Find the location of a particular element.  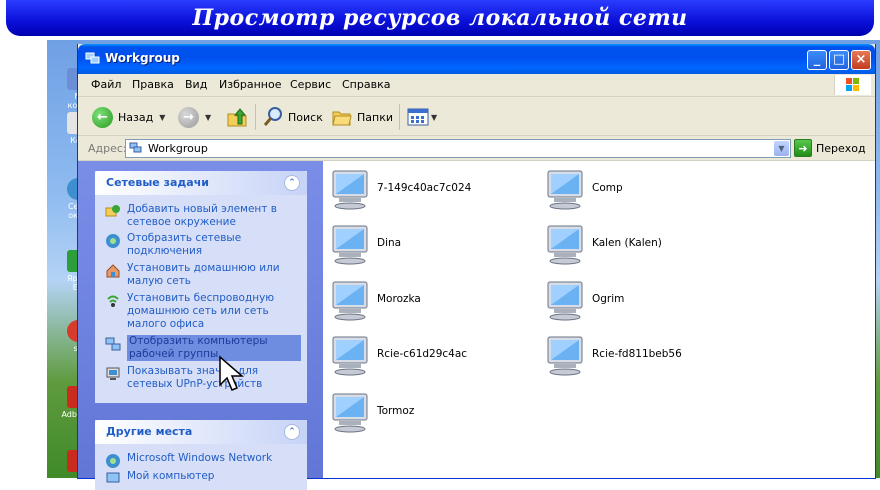

close-button: × is located at coordinates (861, 60).